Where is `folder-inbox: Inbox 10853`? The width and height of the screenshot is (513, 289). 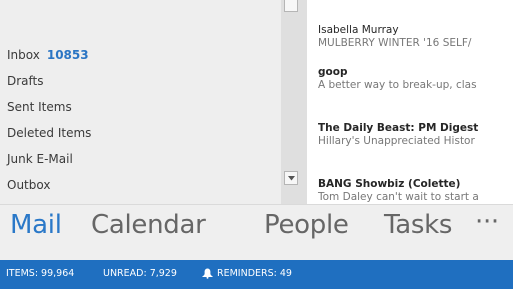 folder-inbox: Inbox 10853 is located at coordinates (48, 55).